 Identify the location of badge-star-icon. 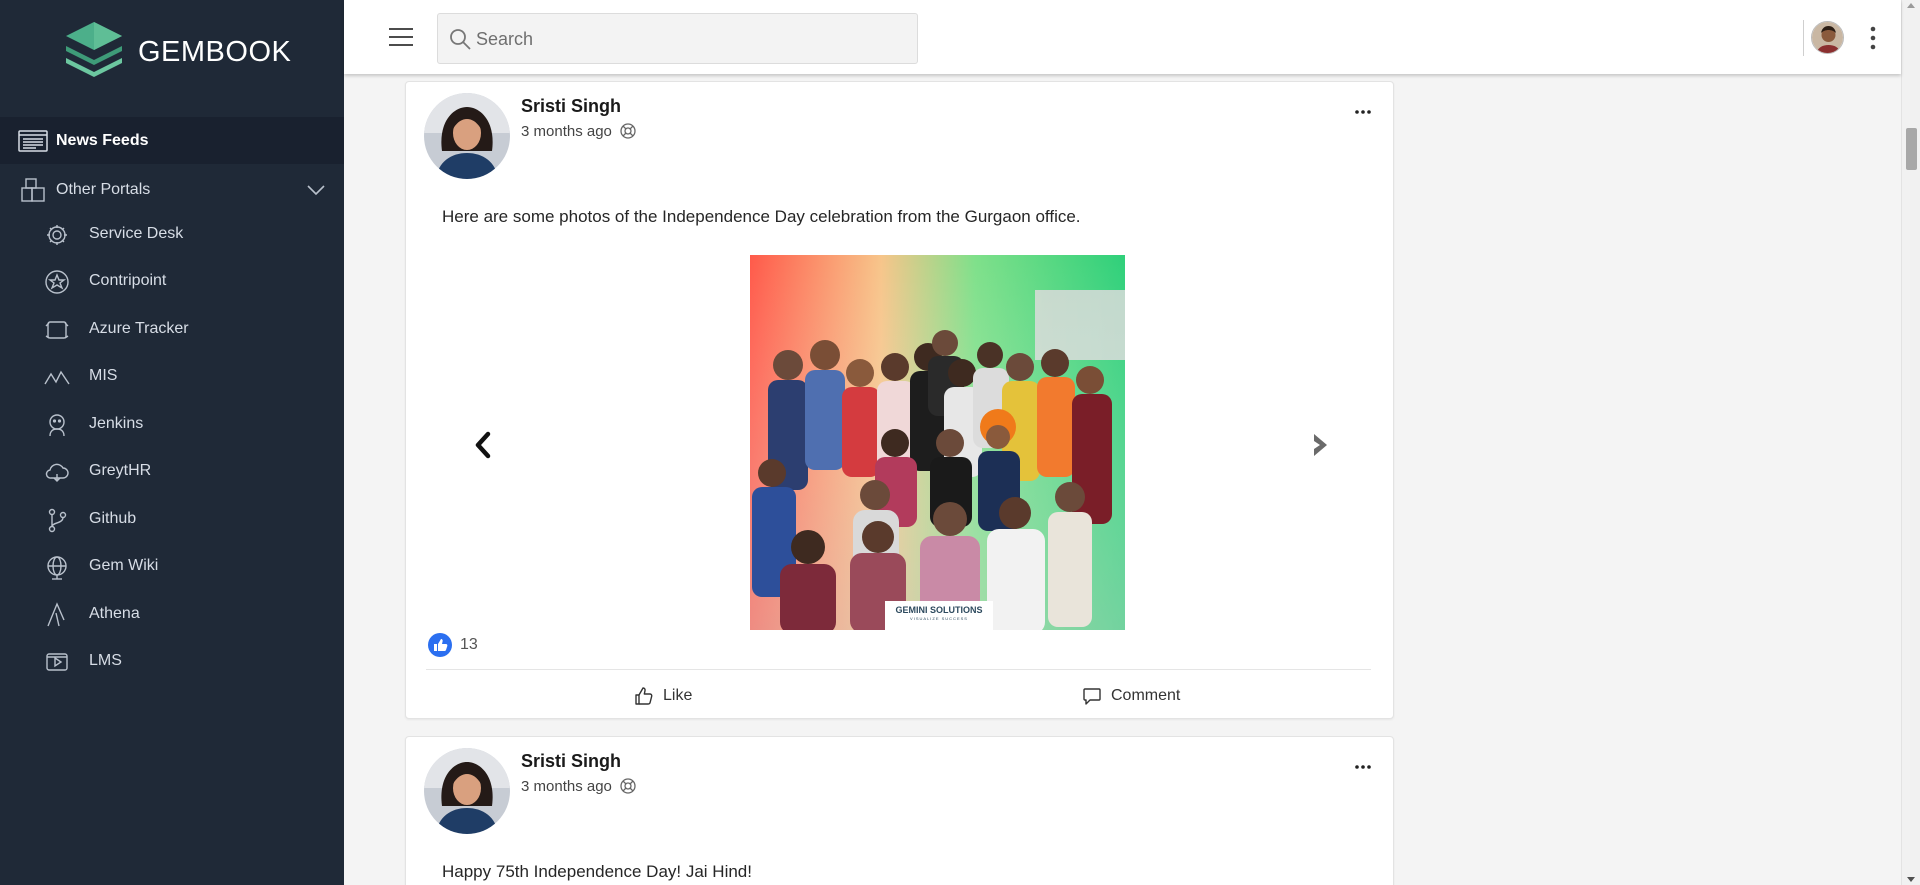
(57, 282).